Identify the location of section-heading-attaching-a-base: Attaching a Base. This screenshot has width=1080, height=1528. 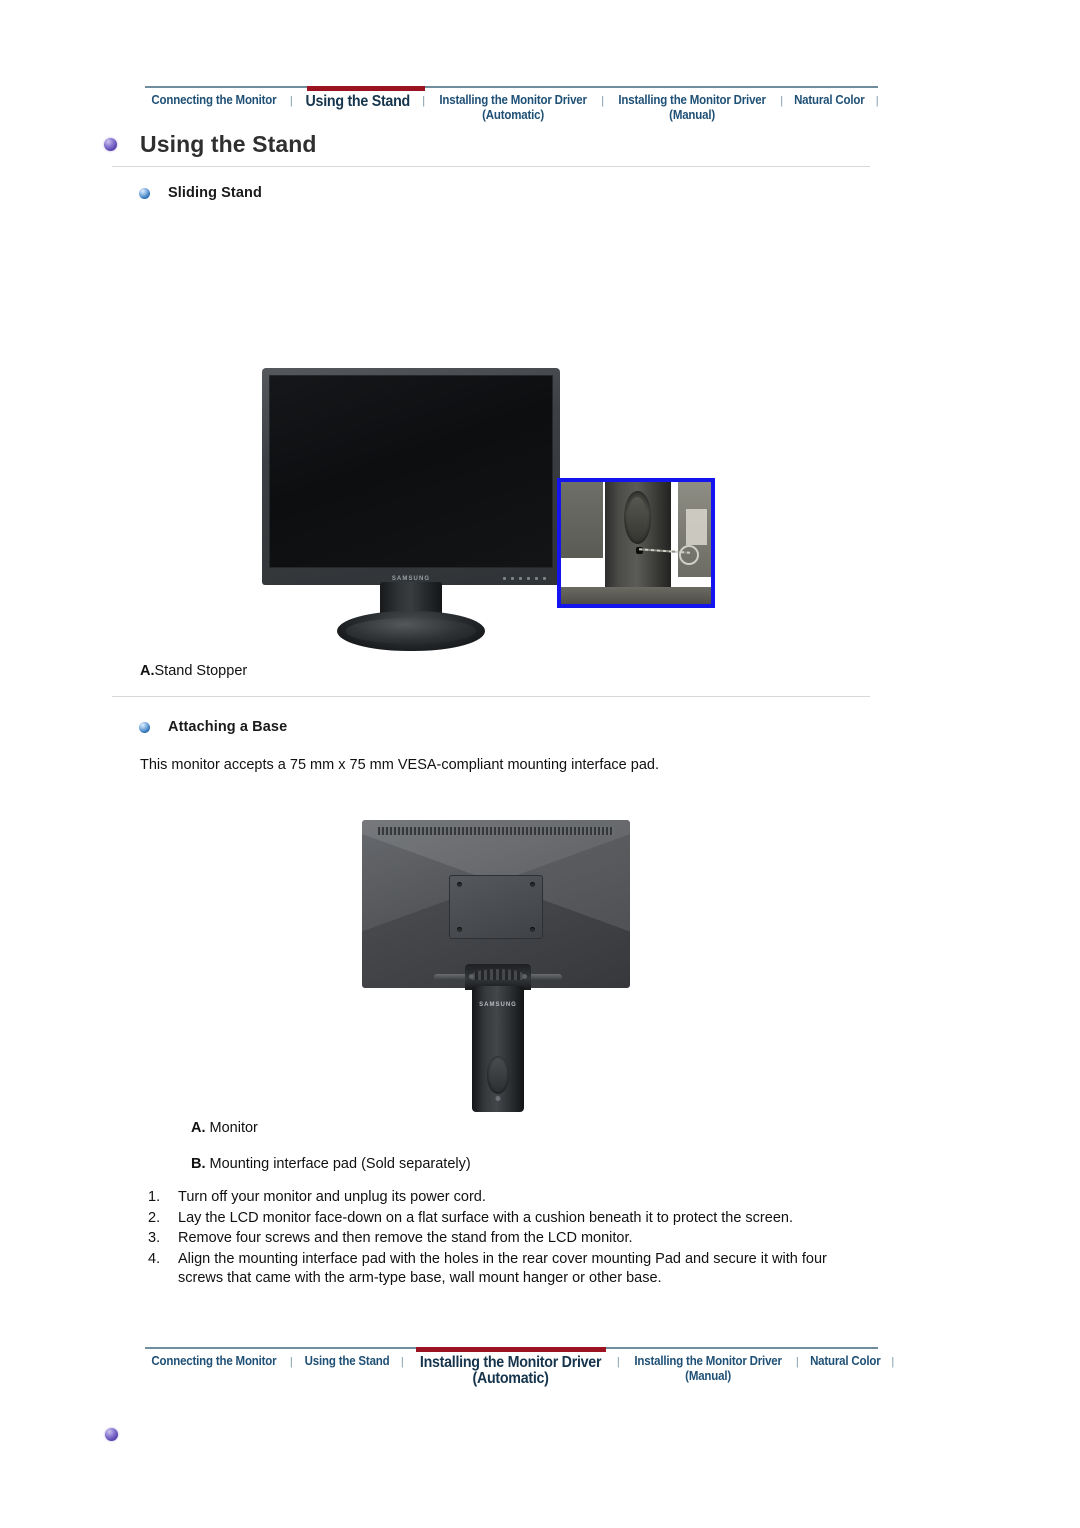
(213, 727).